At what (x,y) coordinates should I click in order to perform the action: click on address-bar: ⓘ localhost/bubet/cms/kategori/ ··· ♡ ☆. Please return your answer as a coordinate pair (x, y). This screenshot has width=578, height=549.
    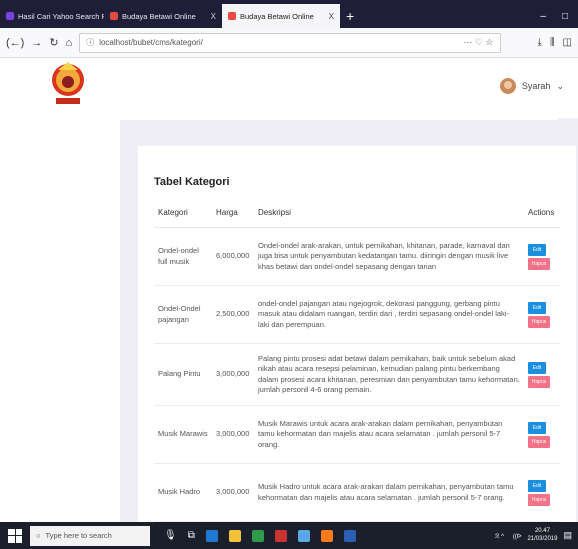
    Looking at the image, I should click on (290, 42).